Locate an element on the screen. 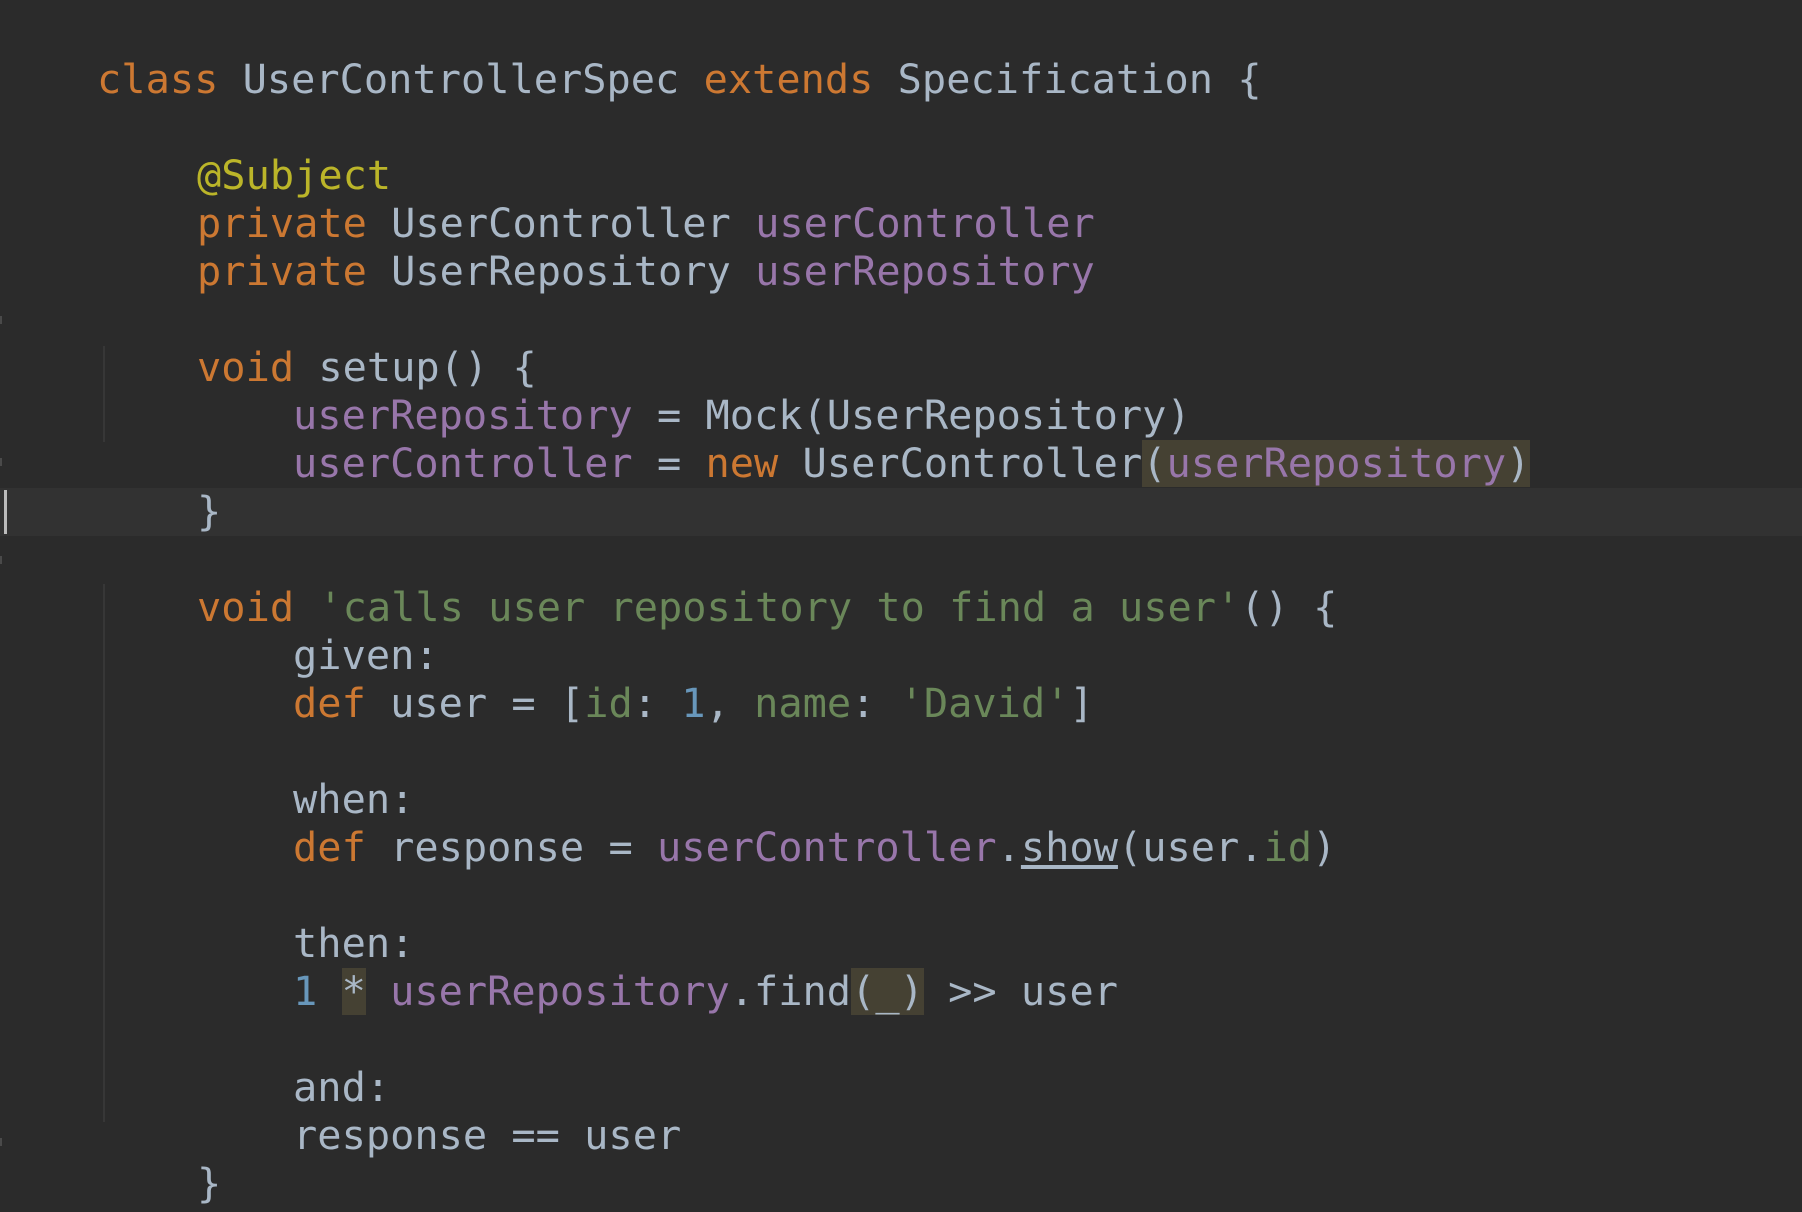 Image resolution: width=1802 pixels, height=1212 pixels. token-keyword: class is located at coordinates (158, 79).